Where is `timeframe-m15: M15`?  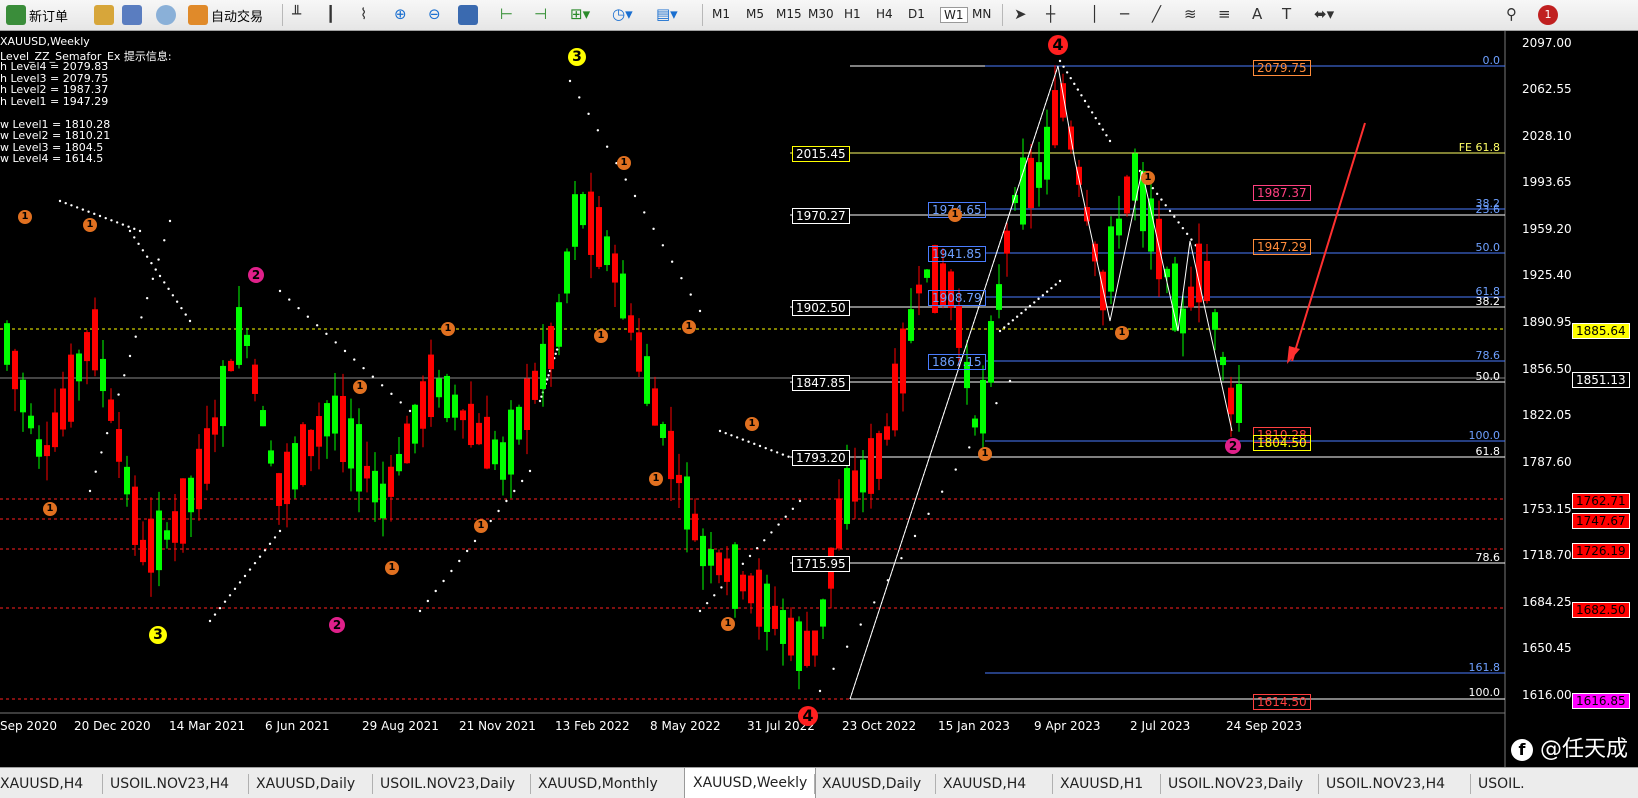 timeframe-m15: M15 is located at coordinates (789, 14).